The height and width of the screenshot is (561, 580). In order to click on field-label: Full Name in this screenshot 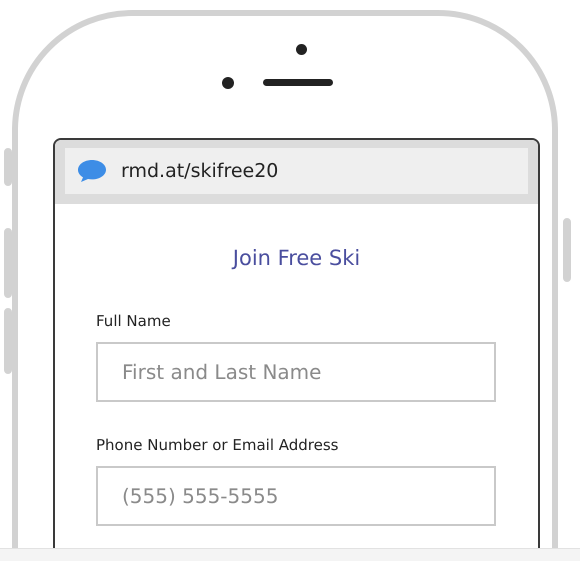, I will do `click(134, 321)`.